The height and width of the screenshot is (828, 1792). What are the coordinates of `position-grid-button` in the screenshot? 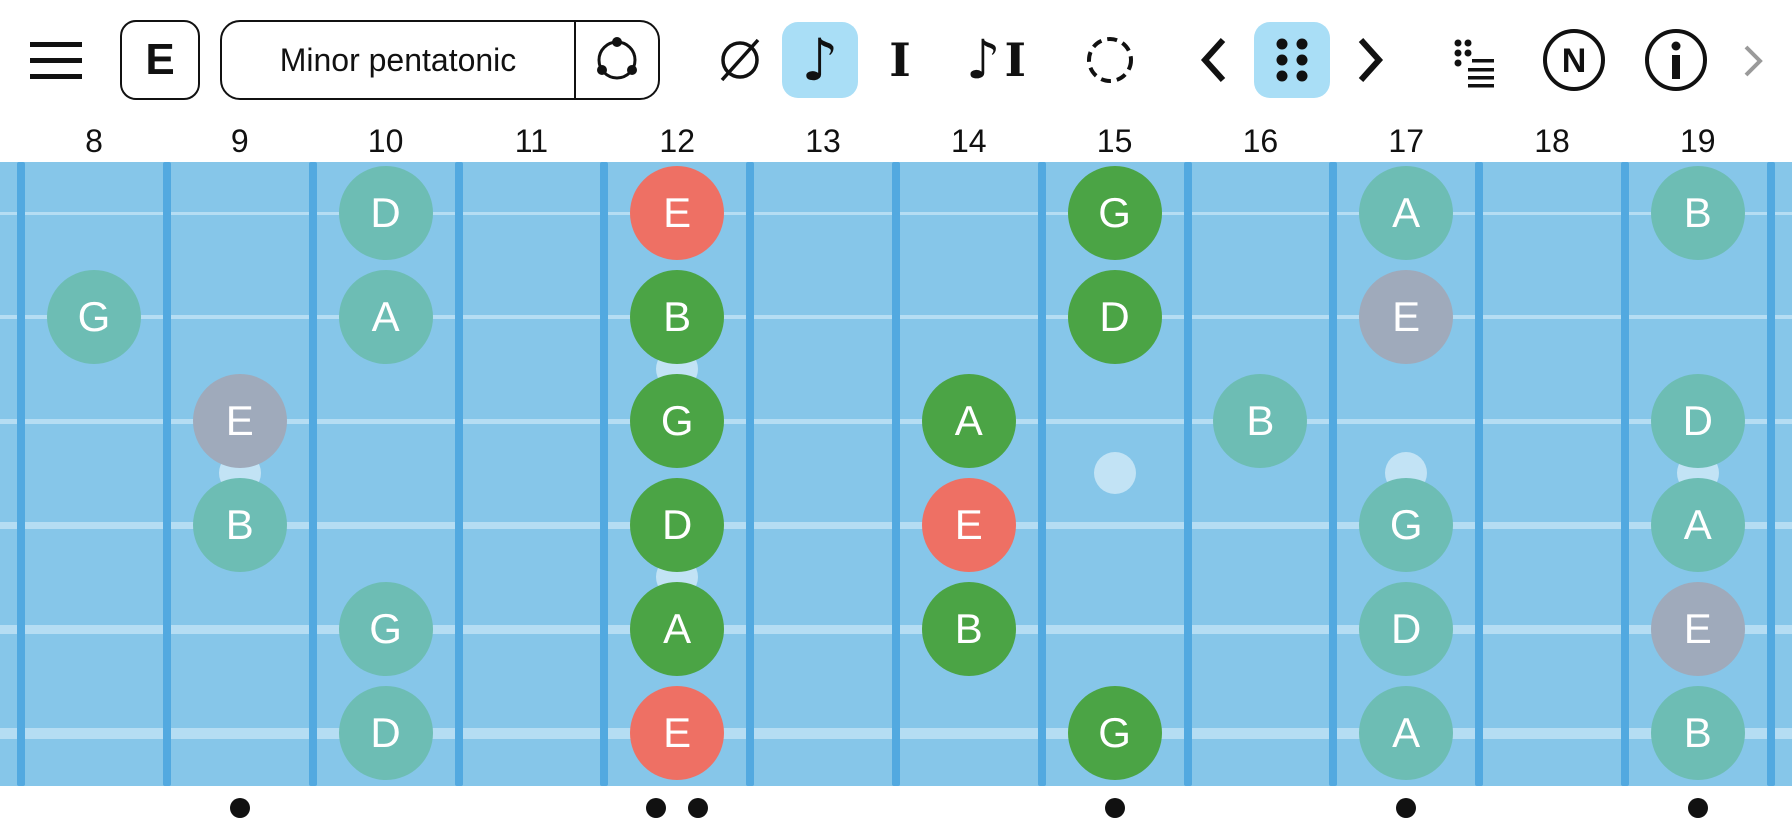 It's located at (1292, 60).